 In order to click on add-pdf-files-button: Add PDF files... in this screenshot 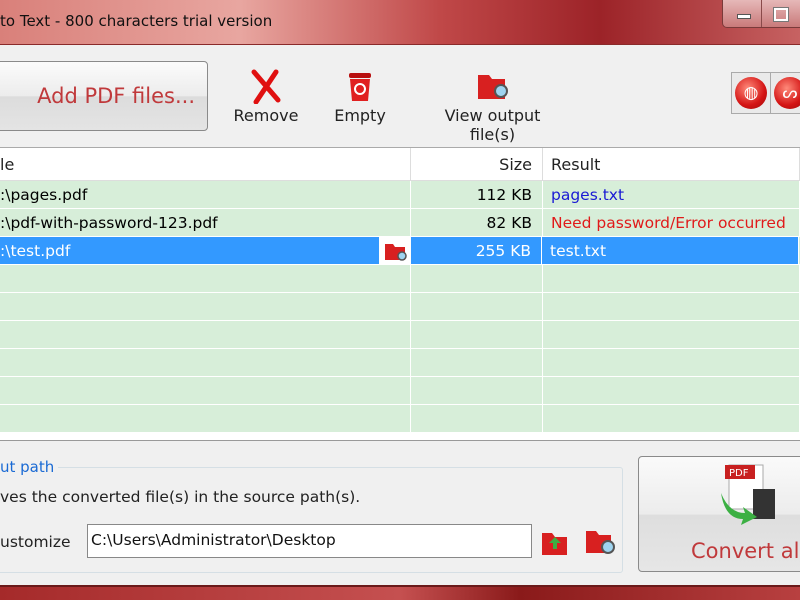, I will do `click(104, 96)`.